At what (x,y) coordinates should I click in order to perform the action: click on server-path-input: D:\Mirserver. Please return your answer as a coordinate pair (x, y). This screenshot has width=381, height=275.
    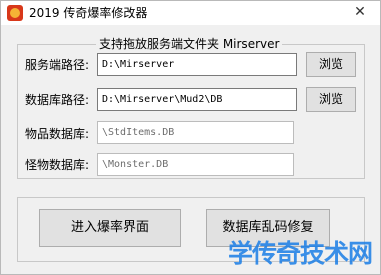
    Looking at the image, I should click on (197, 64).